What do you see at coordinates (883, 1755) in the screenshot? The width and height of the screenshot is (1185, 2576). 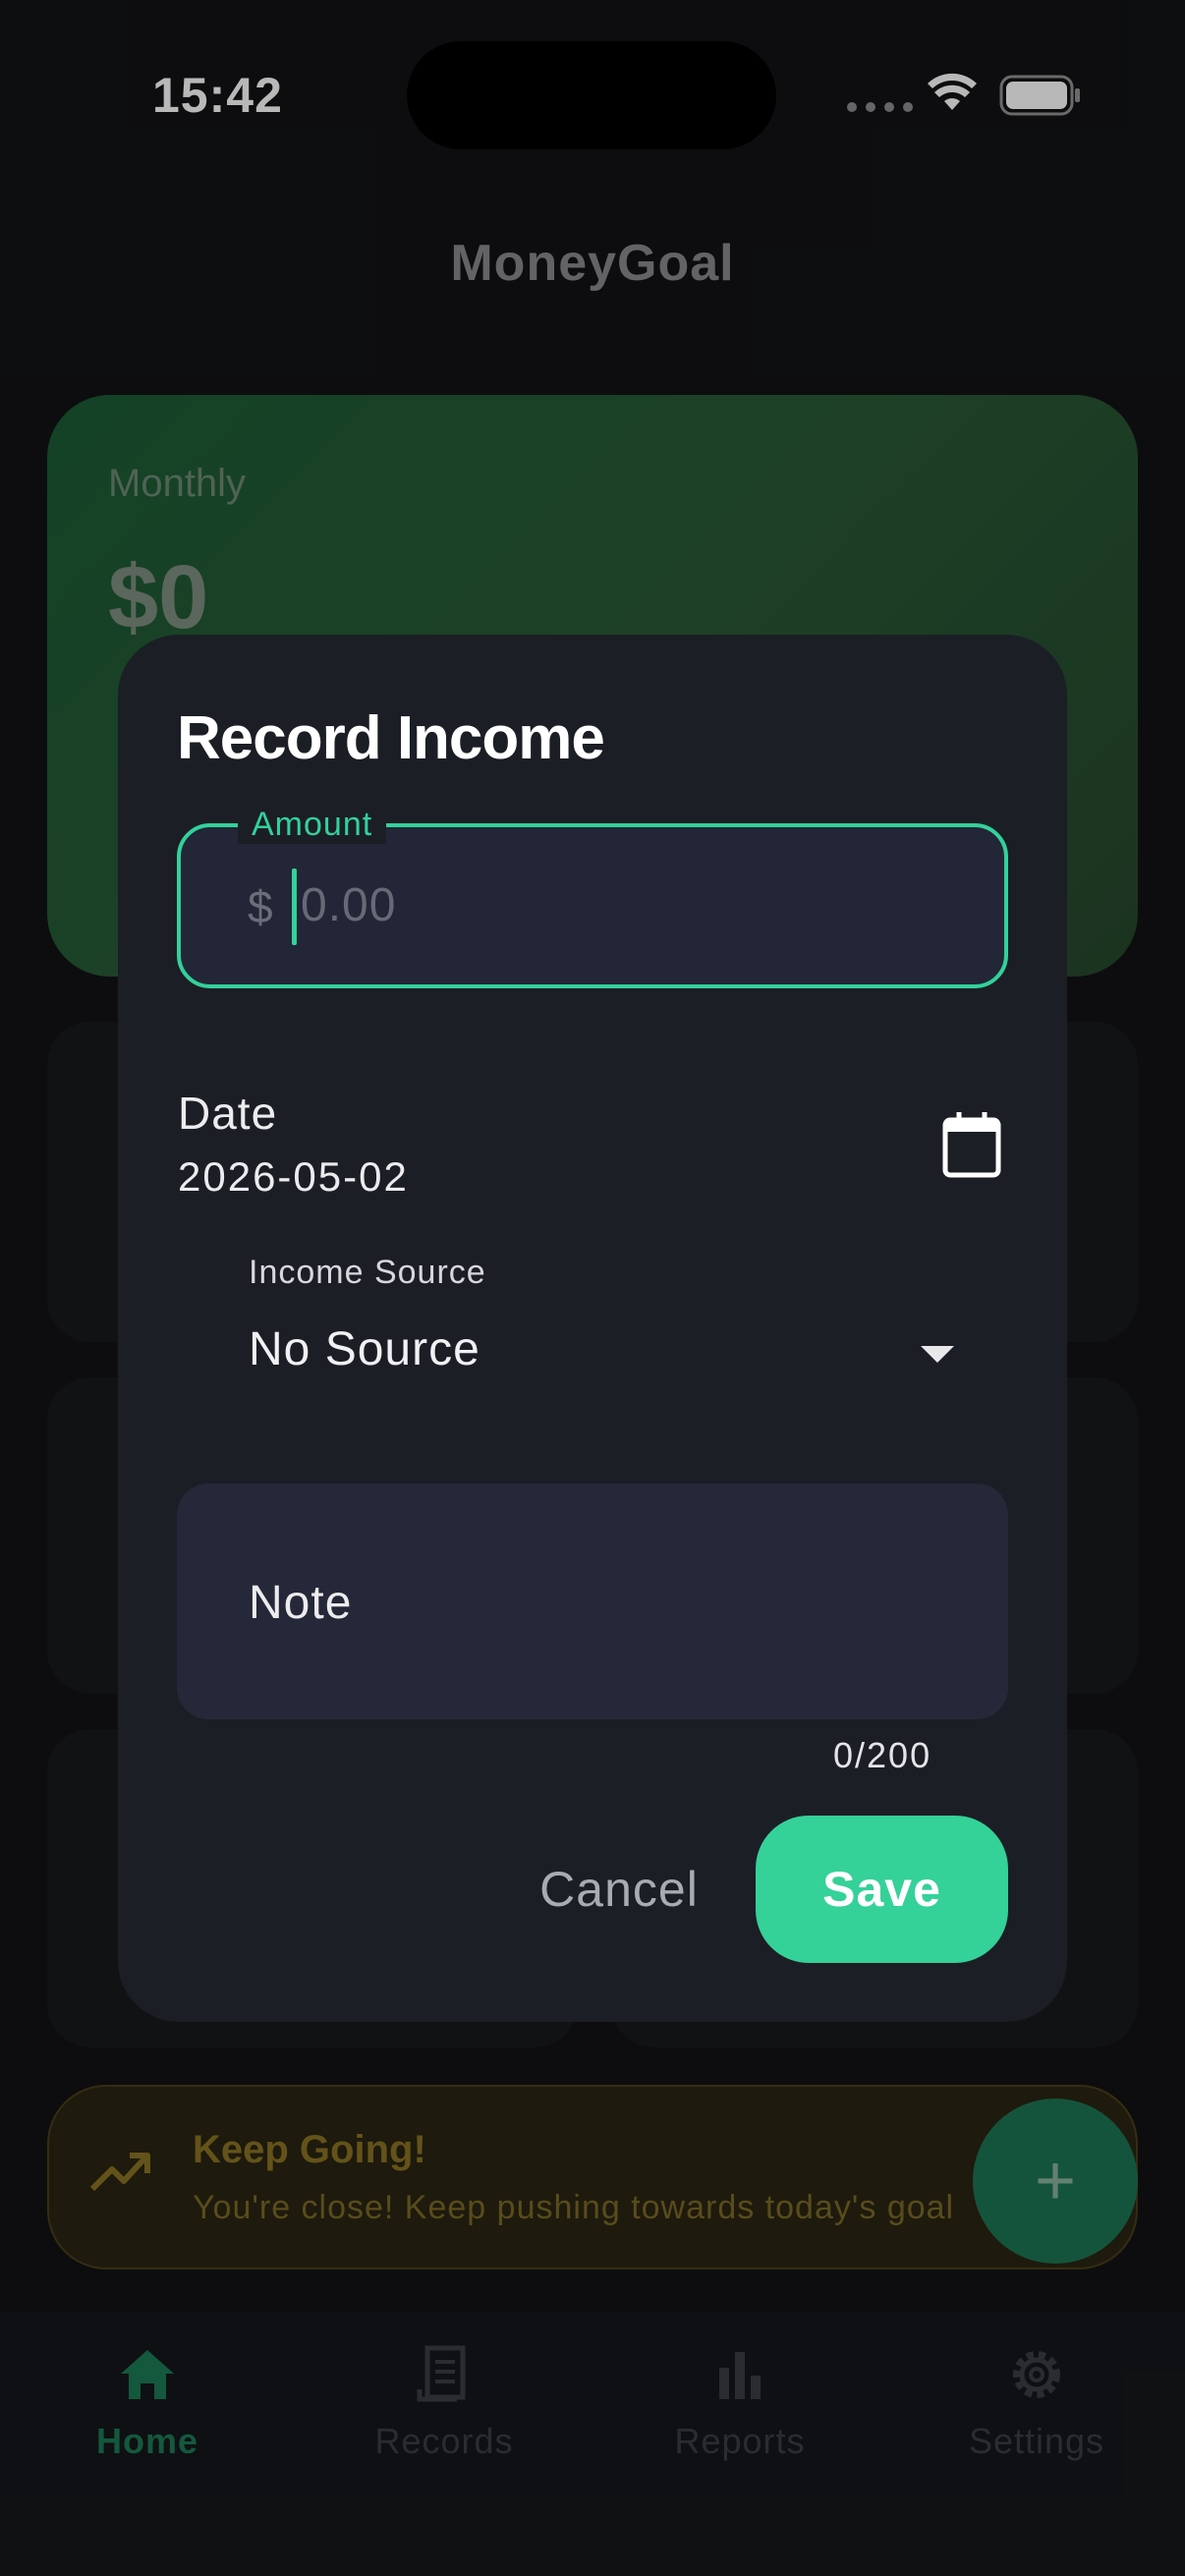 I see `note-char-counter: 0/200` at bounding box center [883, 1755].